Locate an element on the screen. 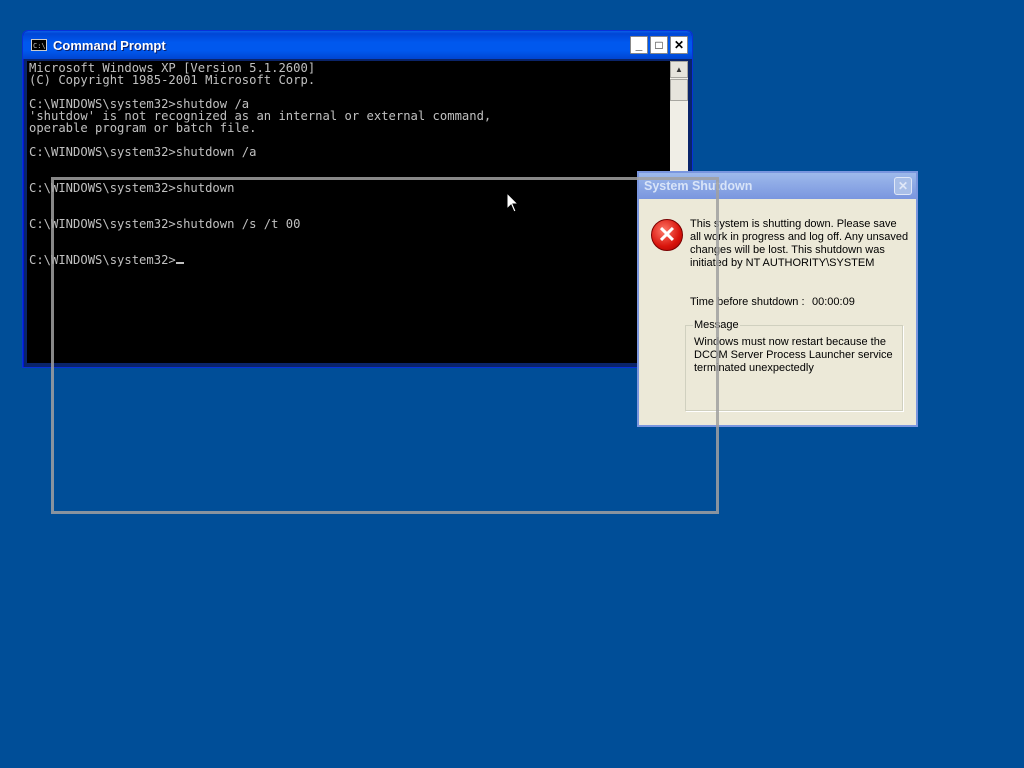 The height and width of the screenshot is (768, 1024). console-line: C:\WINDOWS\system32> is located at coordinates (348, 260).